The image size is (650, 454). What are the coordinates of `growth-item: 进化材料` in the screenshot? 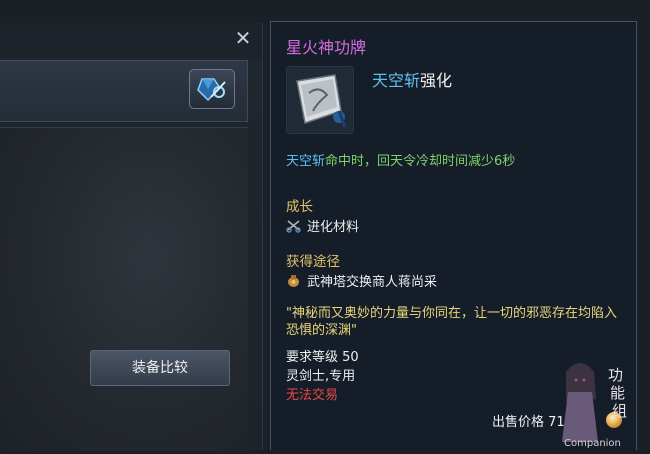 It's located at (322, 225).